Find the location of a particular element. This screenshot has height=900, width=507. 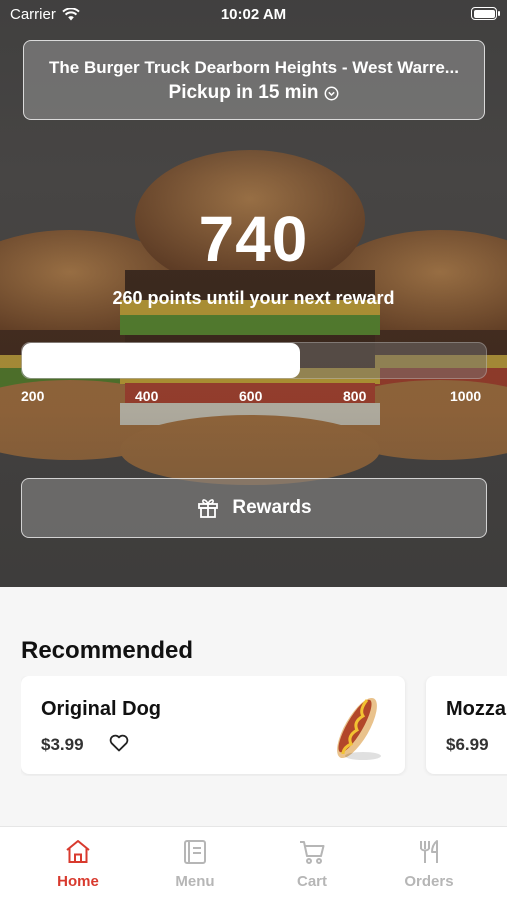

tab-menu: Menu is located at coordinates (195, 863).